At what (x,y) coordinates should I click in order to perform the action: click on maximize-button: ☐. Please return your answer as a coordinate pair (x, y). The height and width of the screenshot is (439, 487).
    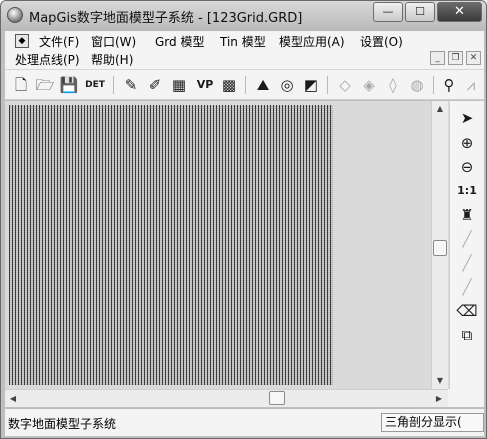
    Looking at the image, I should click on (420, 12).